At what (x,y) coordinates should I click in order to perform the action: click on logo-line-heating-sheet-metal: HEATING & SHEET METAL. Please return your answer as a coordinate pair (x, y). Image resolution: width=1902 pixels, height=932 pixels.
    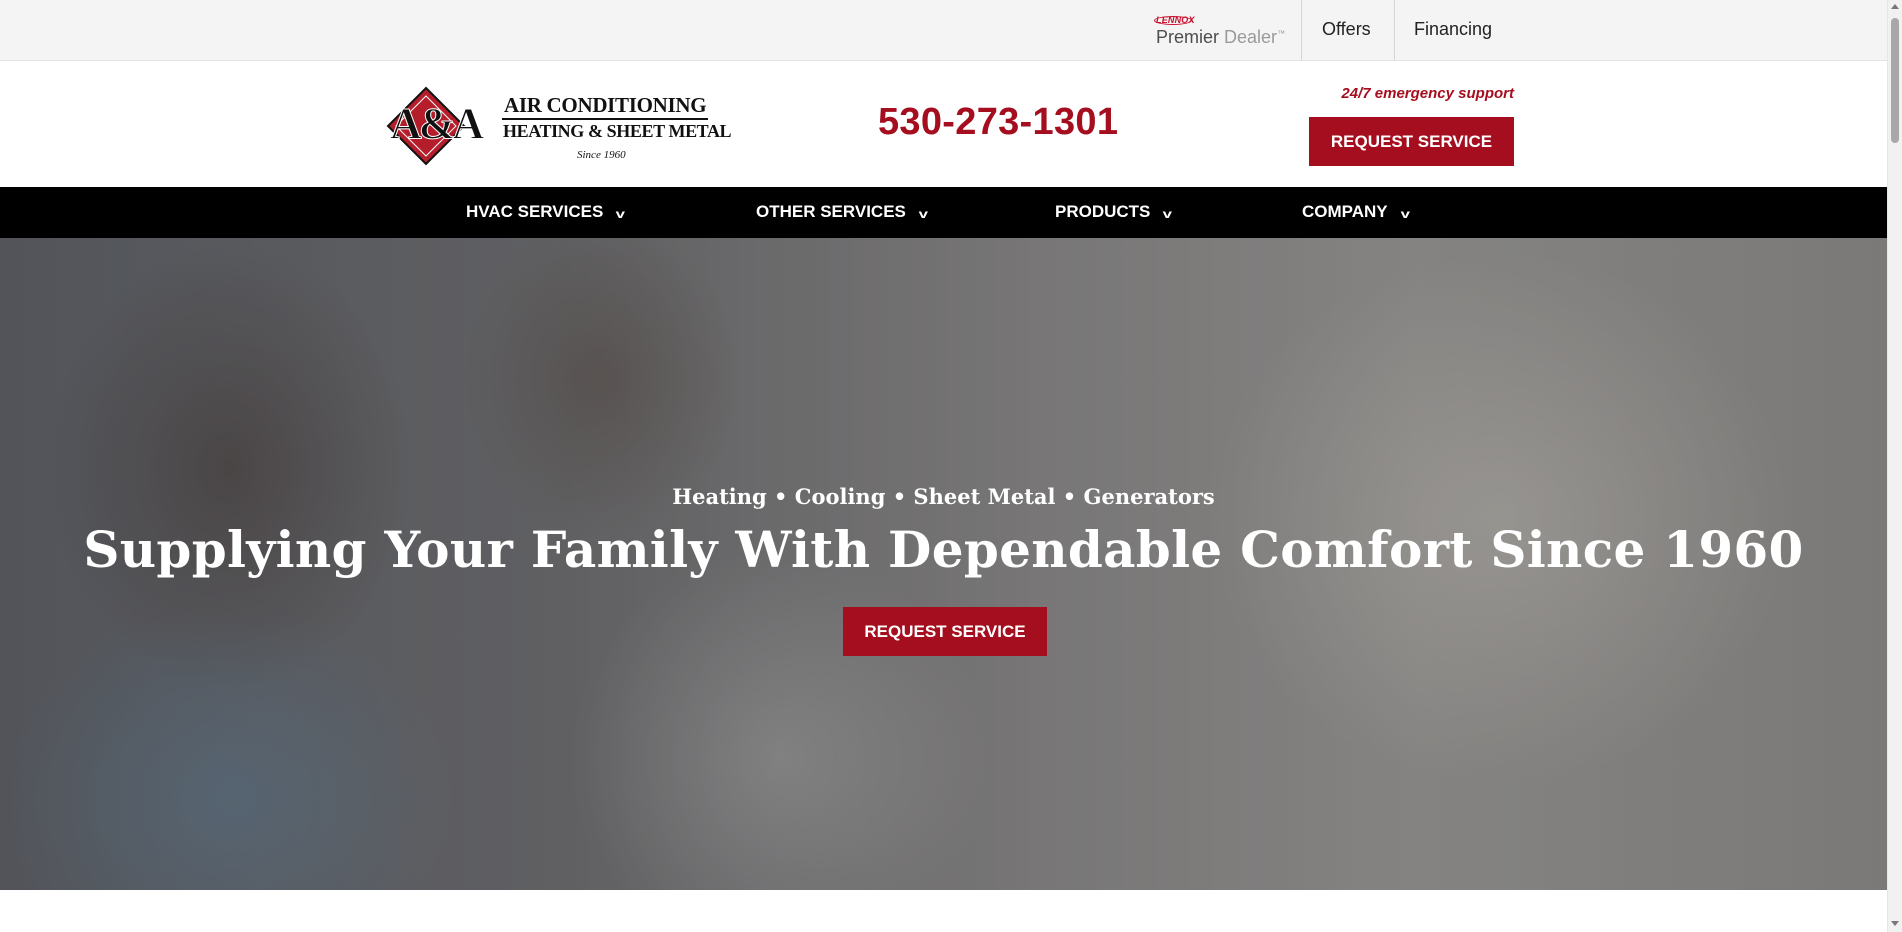
    Looking at the image, I should click on (617, 131).